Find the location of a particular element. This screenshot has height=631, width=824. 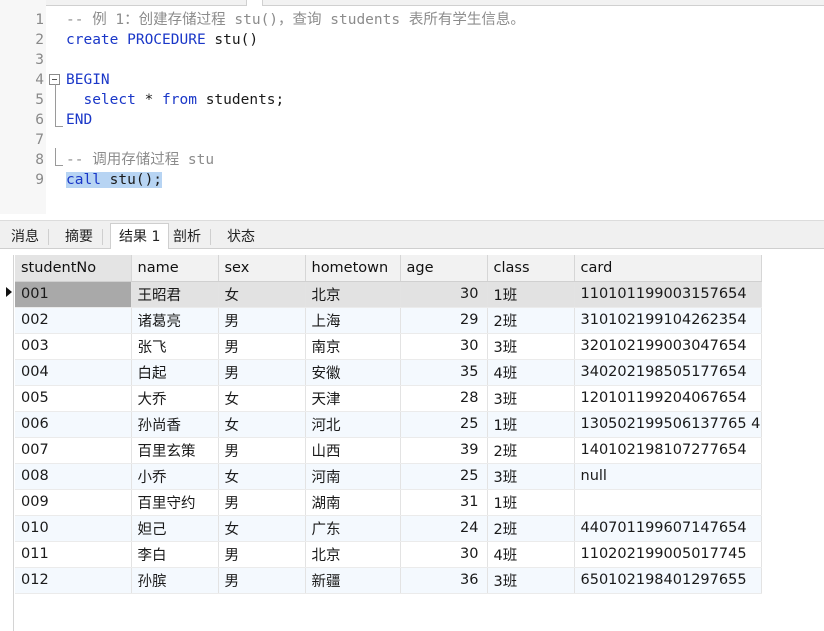

column-header-studentno: studentNo is located at coordinates (73, 268).